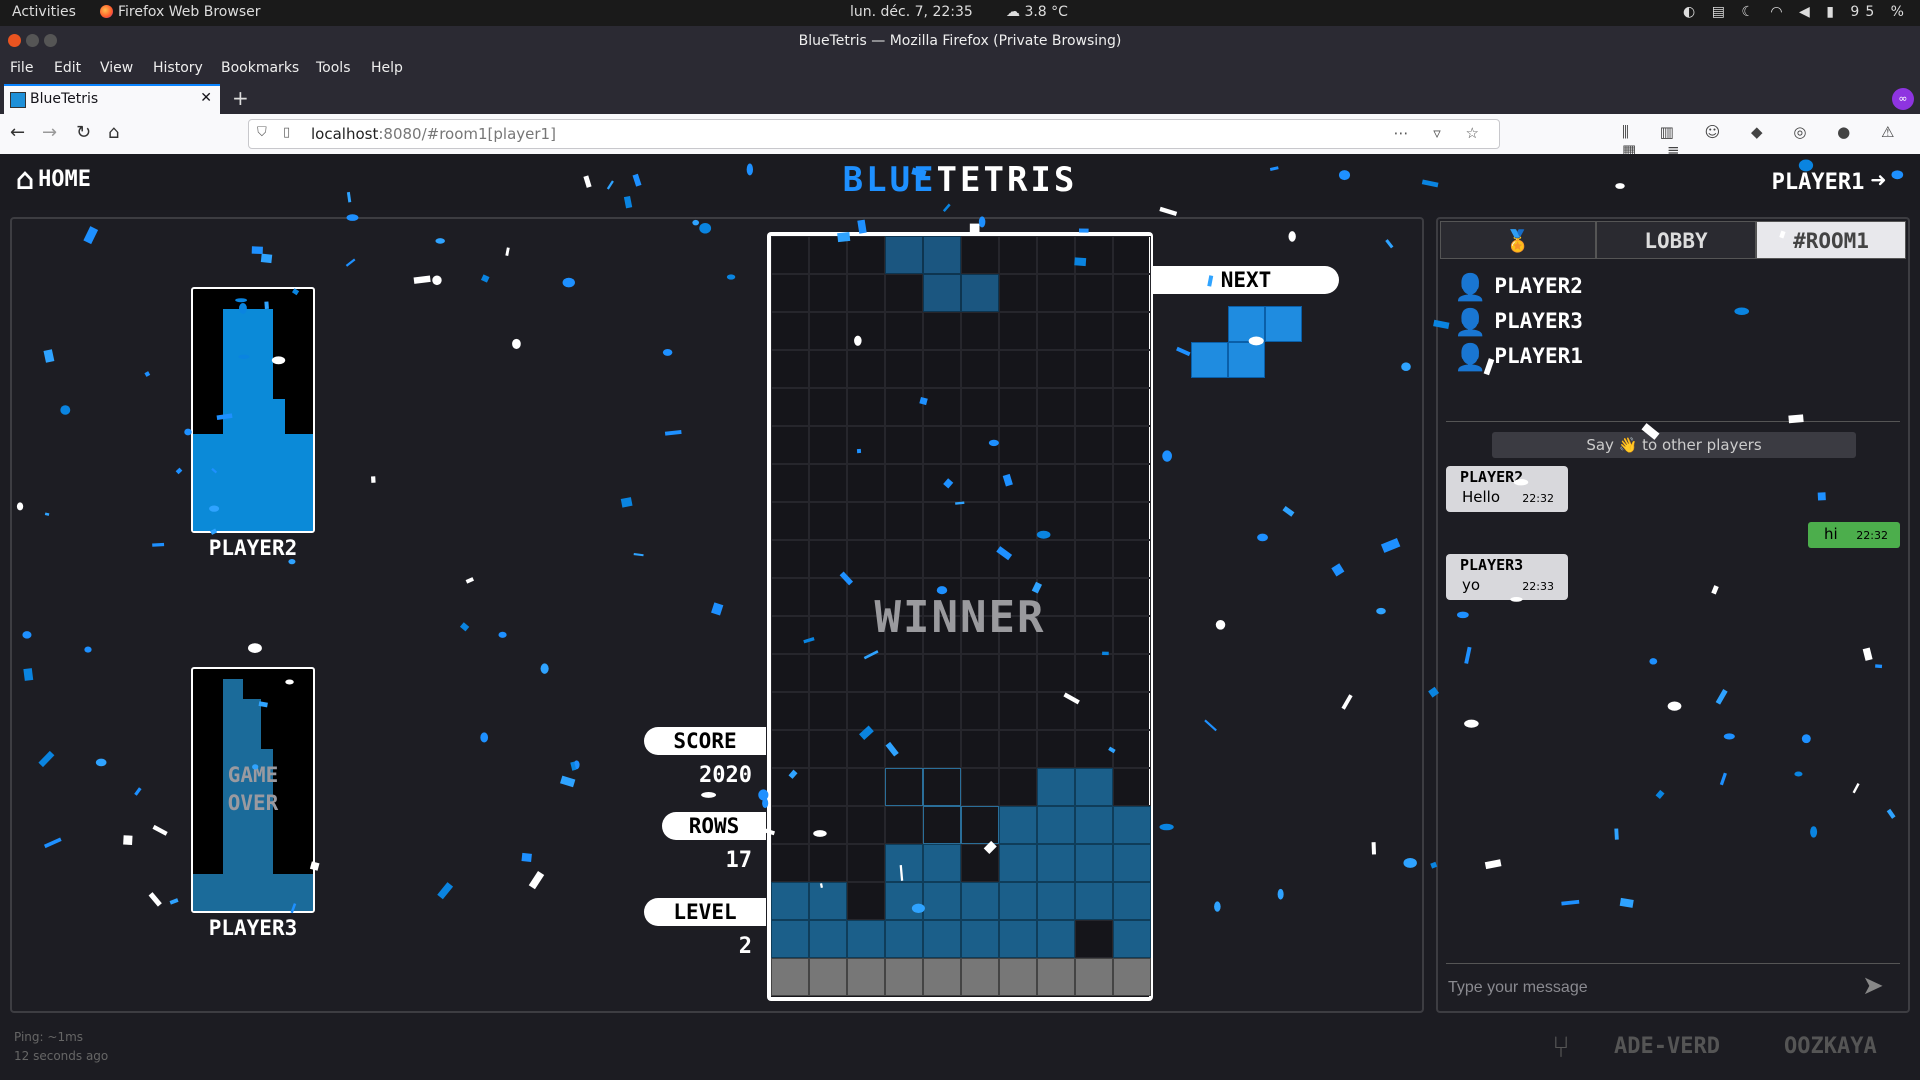 The height and width of the screenshot is (1080, 1920). Describe the element at coordinates (64, 99) in the screenshot. I see `tab-title: BlueTetris` at that location.